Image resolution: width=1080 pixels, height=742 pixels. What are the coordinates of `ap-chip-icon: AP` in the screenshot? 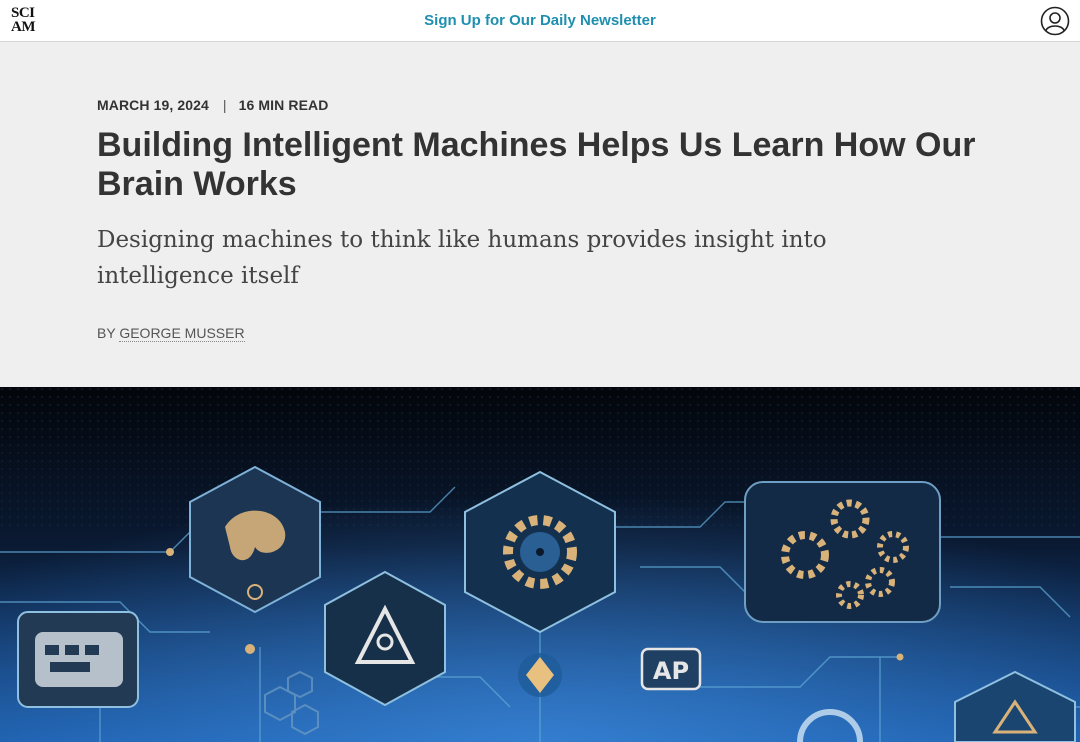 It's located at (671, 669).